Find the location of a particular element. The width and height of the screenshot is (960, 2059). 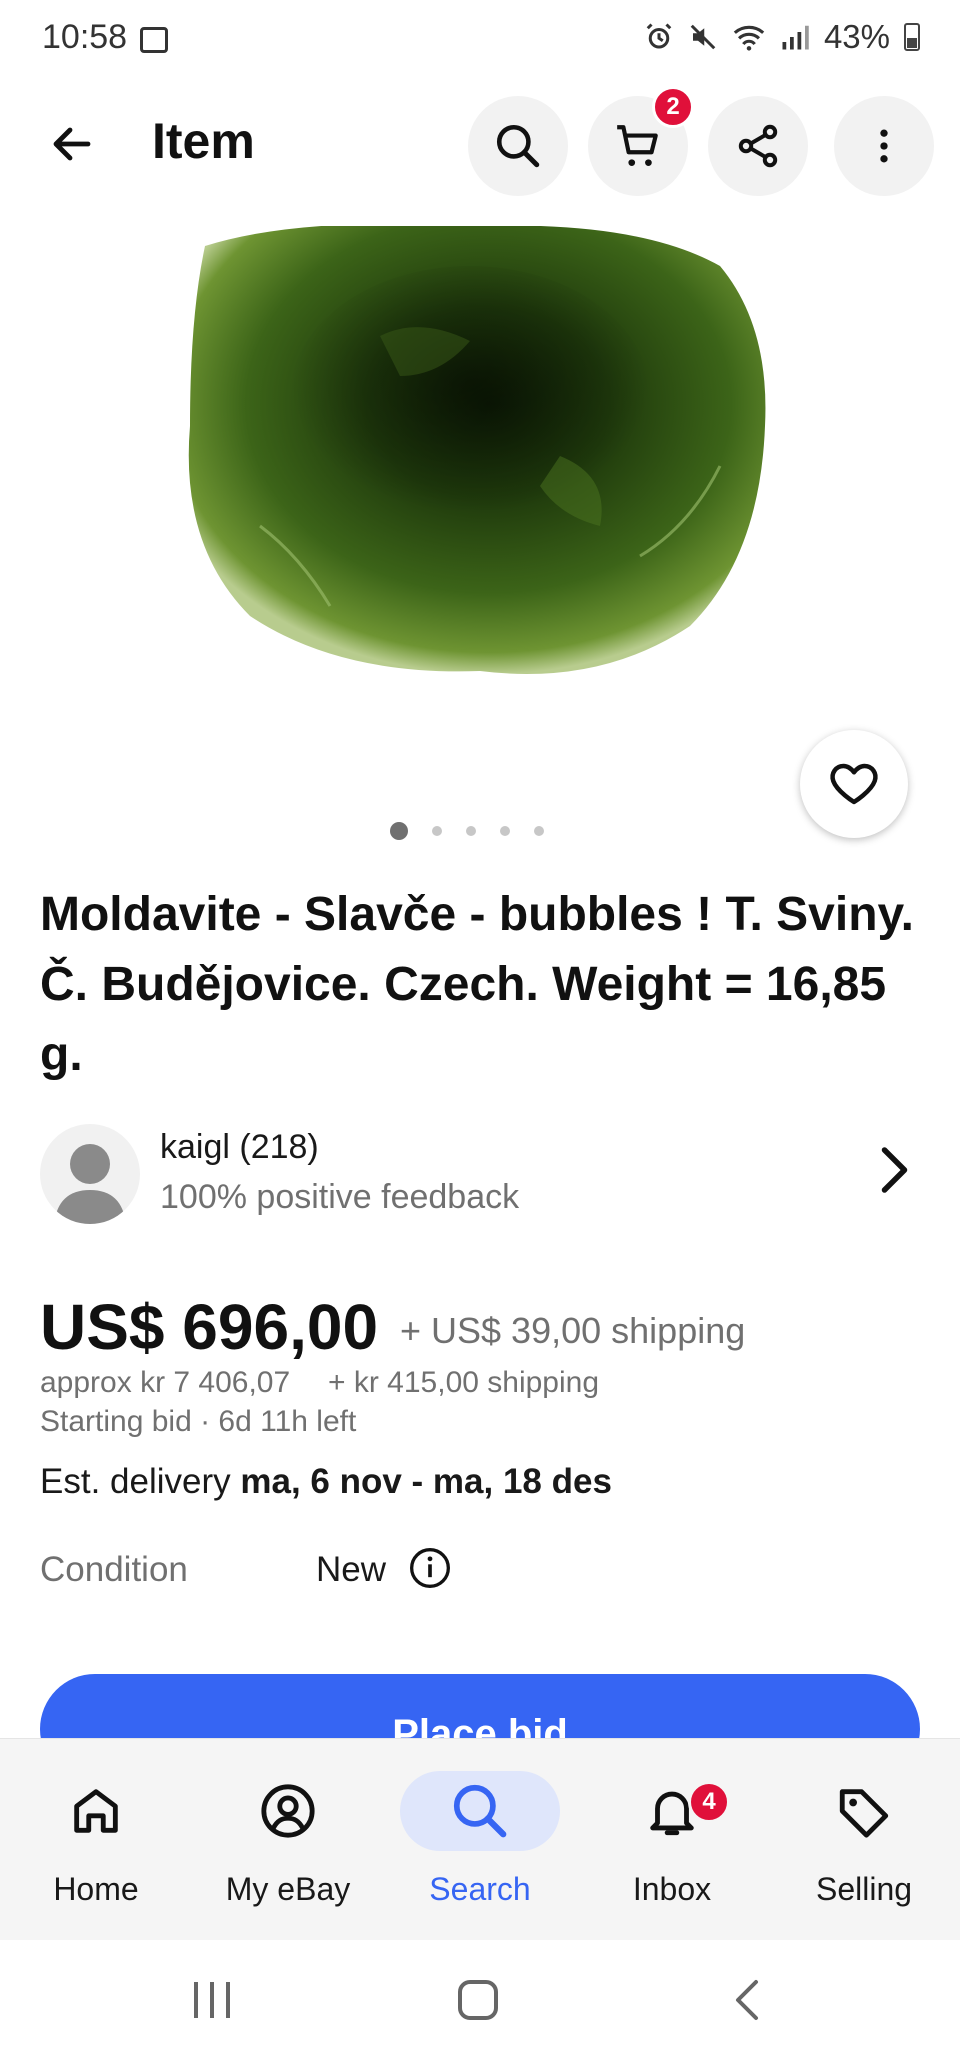

delivery-range: ma, 6 nov - ma, 18 des is located at coordinates (426, 1481).